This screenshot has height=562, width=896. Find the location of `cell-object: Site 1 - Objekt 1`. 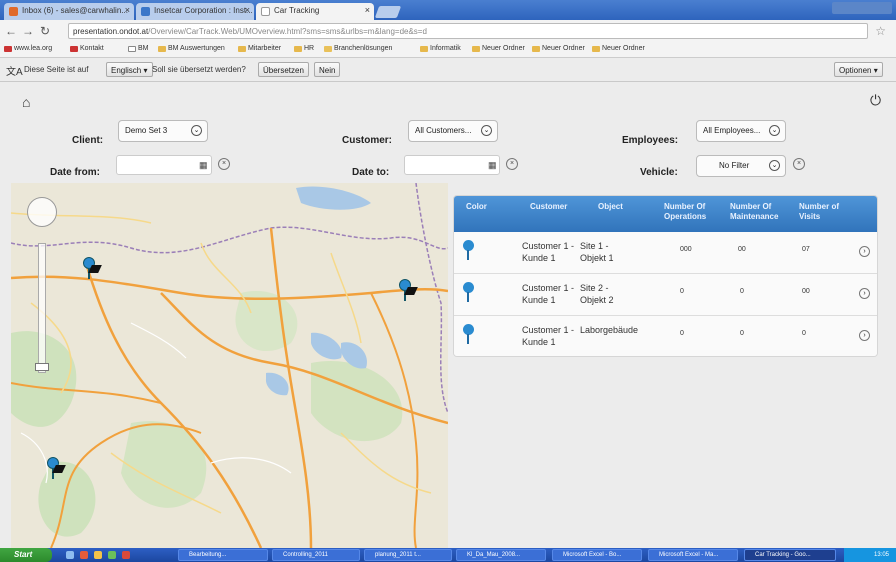

cell-object: Site 1 - Objekt 1 is located at coordinates (597, 252).